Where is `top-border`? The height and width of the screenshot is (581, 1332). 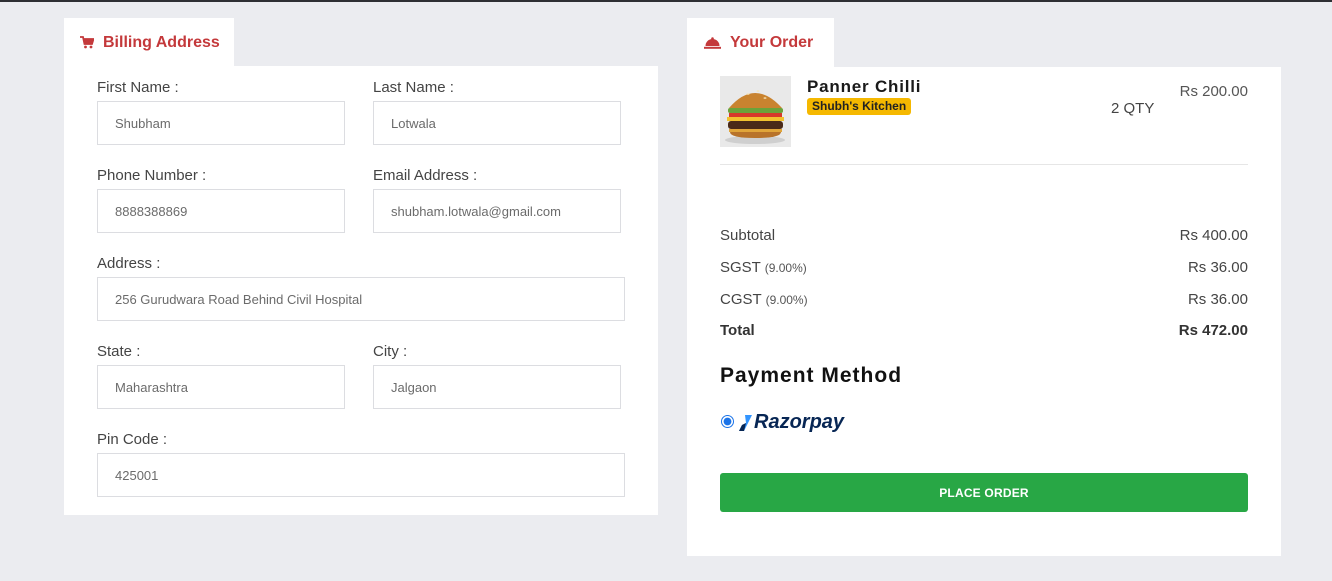 top-border is located at coordinates (666, 1).